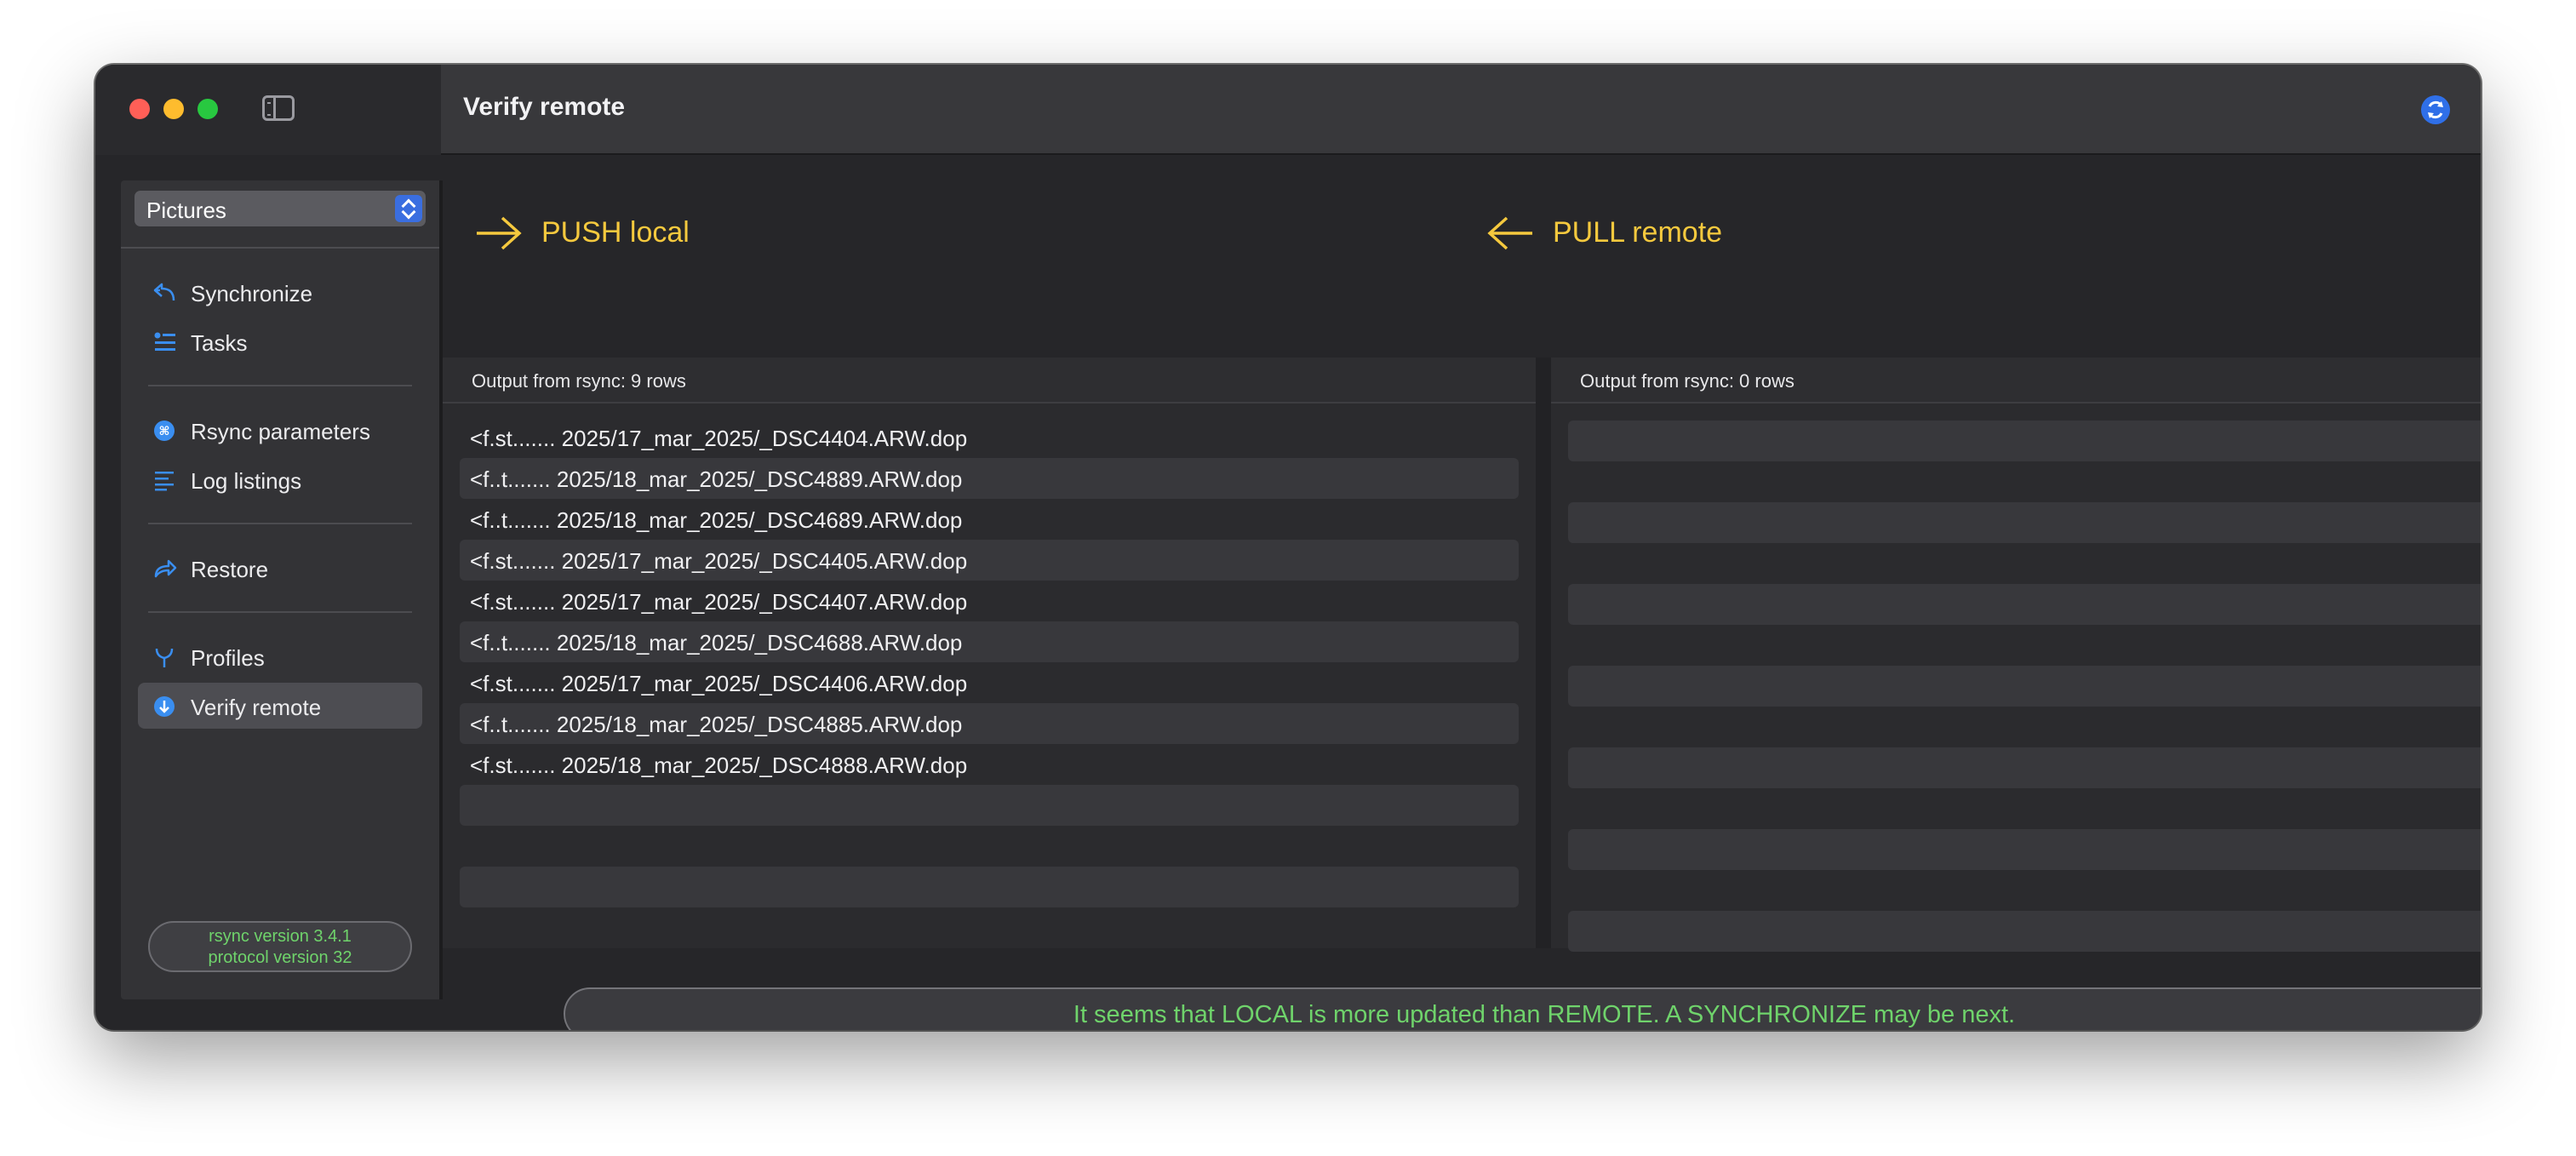 The width and height of the screenshot is (2576, 1156). Describe the element at coordinates (164, 292) in the screenshot. I see `synchronize-icon` at that location.